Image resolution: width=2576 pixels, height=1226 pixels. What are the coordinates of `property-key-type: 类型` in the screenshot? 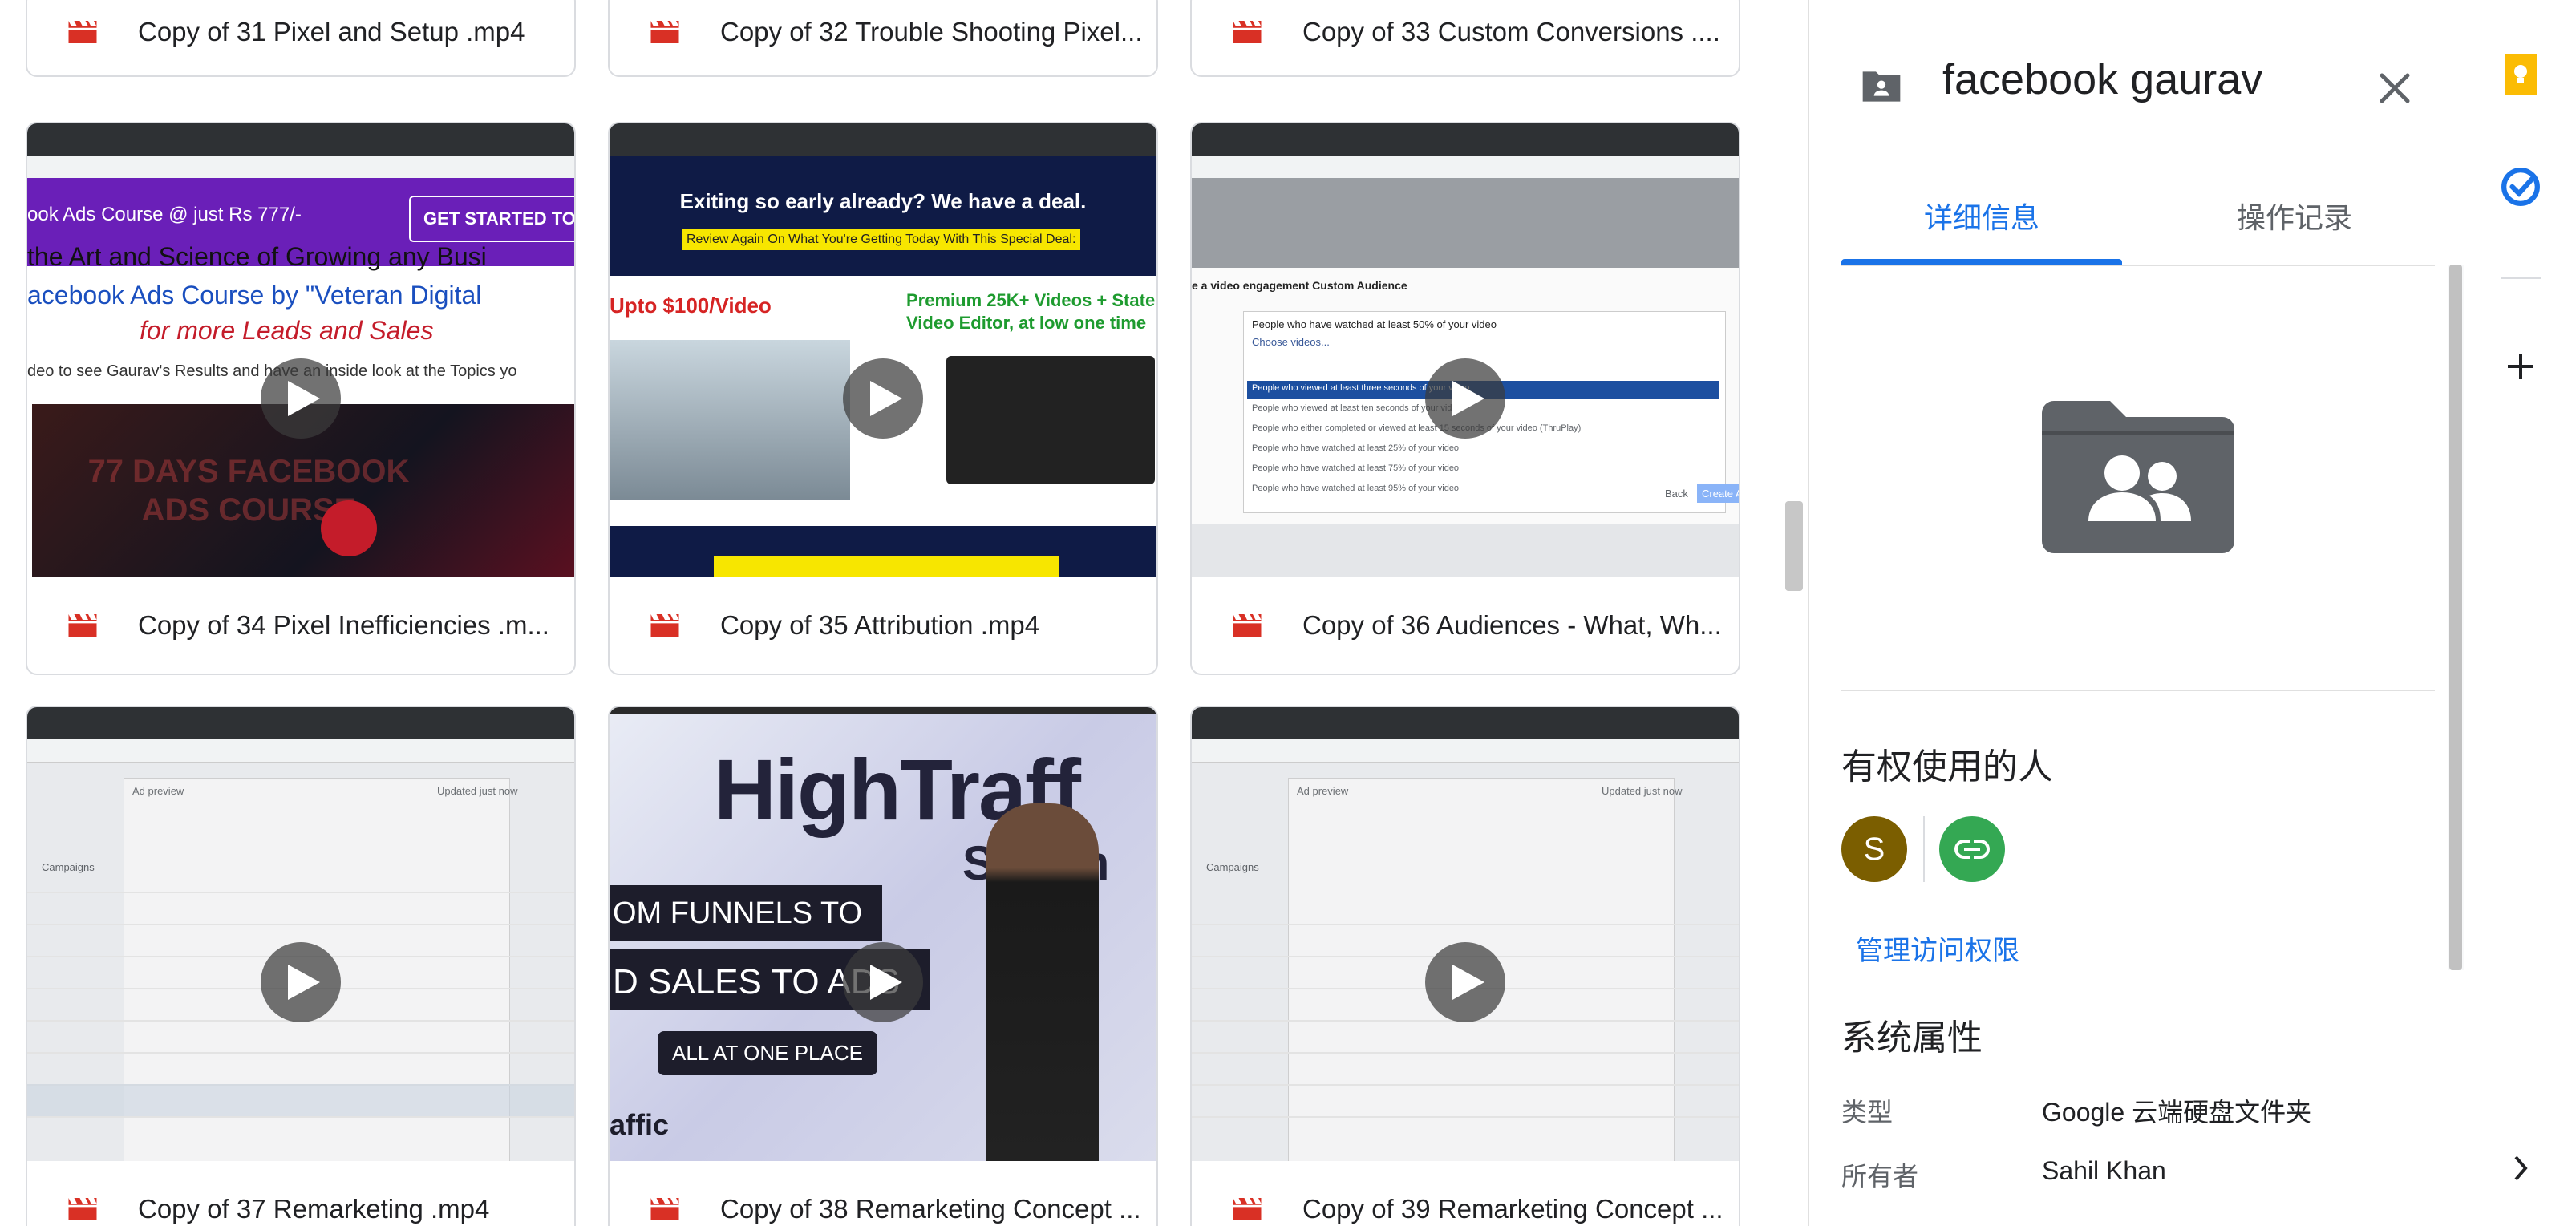 It's located at (1867, 1112).